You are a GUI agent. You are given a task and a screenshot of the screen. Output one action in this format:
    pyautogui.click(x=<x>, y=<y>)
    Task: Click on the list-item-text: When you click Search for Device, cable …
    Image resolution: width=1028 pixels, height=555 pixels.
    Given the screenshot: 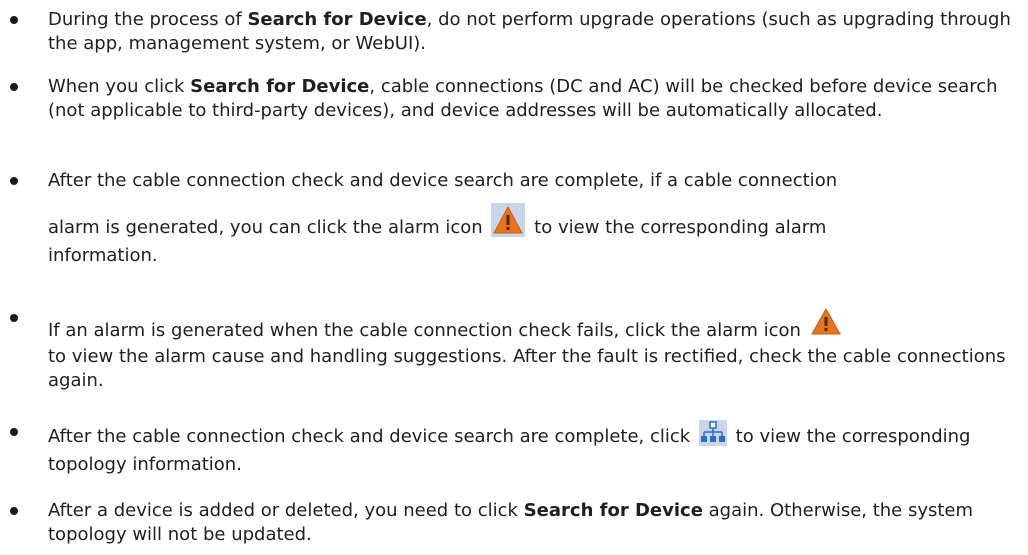 What is the action you would take?
    pyautogui.click(x=523, y=98)
    